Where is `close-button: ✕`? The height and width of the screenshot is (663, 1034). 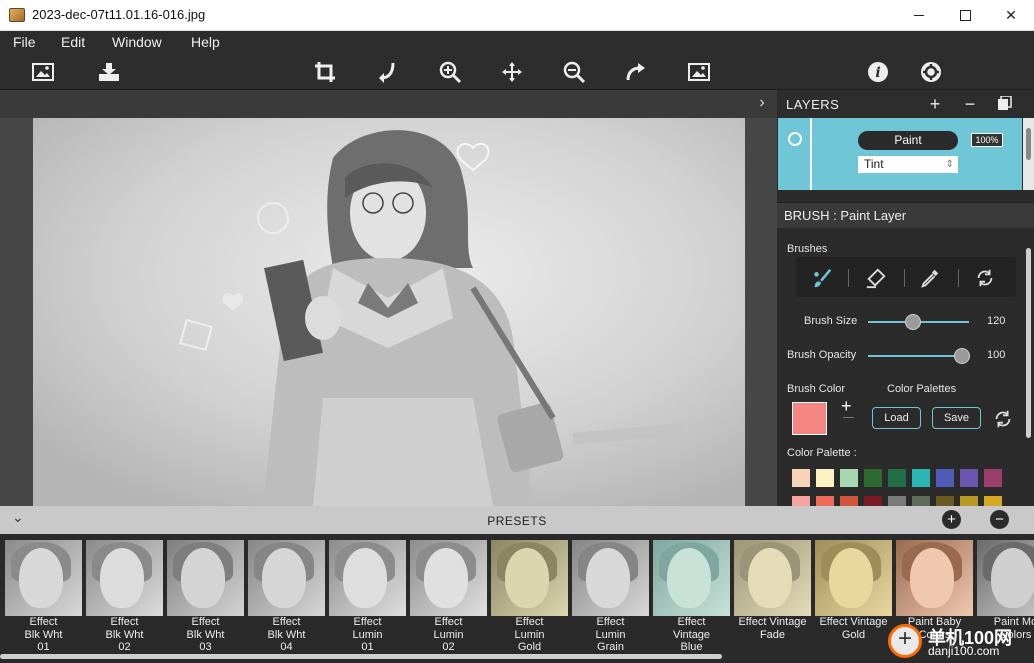
close-button: ✕ is located at coordinates (1011, 15).